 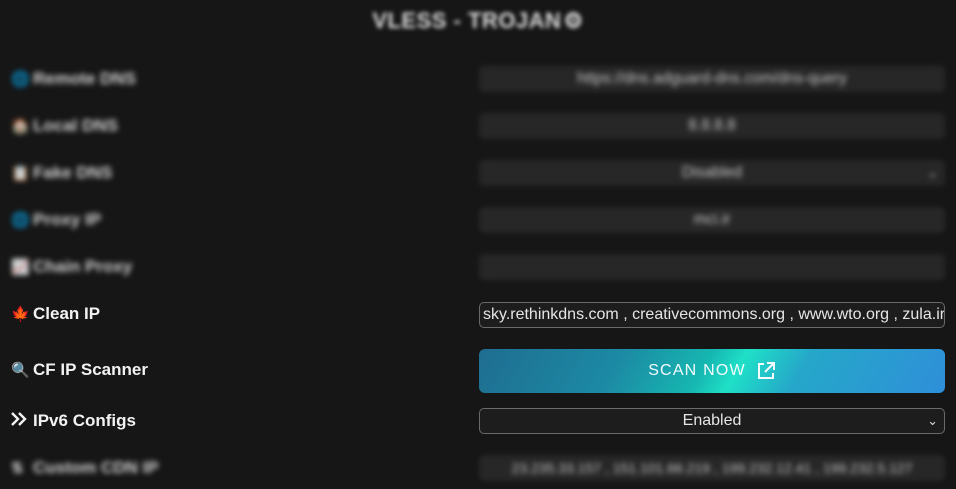 I want to click on fake-dns-label: 📋 Fake DNS, so click(x=61, y=173).